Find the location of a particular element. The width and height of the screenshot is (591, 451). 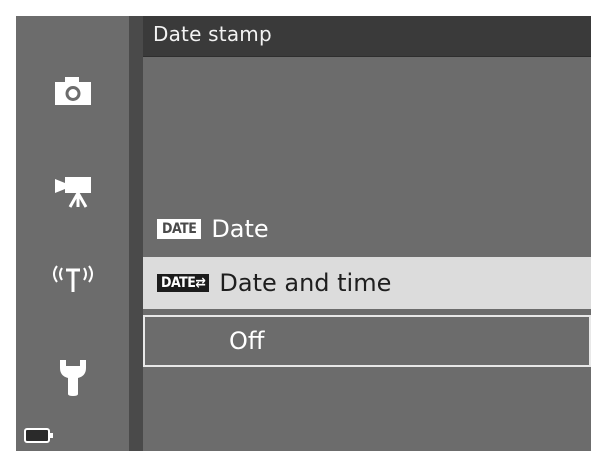

menu-item-off: Off is located at coordinates (367, 341).